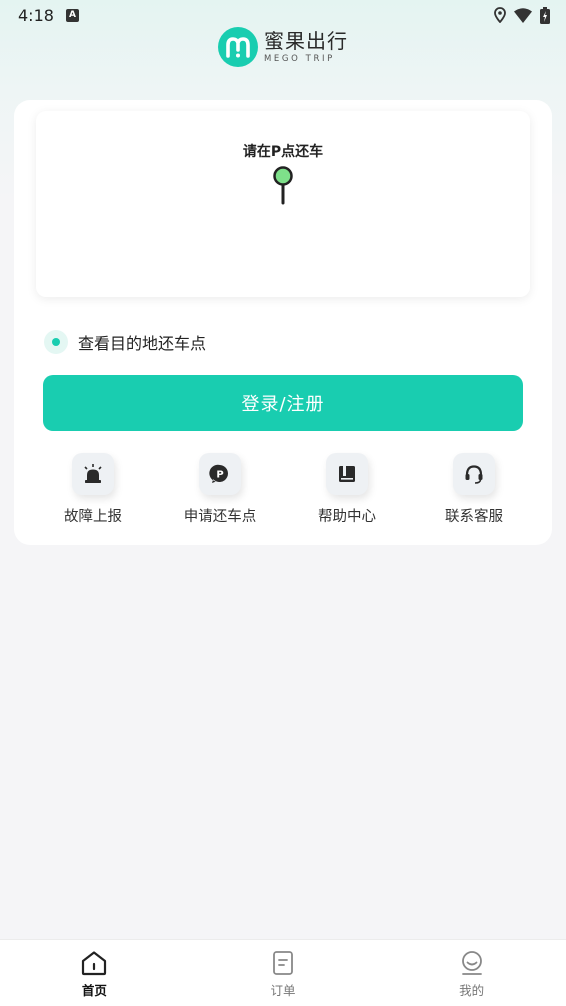  I want to click on quick-action-fault-report: 故障上报, so click(93, 489).